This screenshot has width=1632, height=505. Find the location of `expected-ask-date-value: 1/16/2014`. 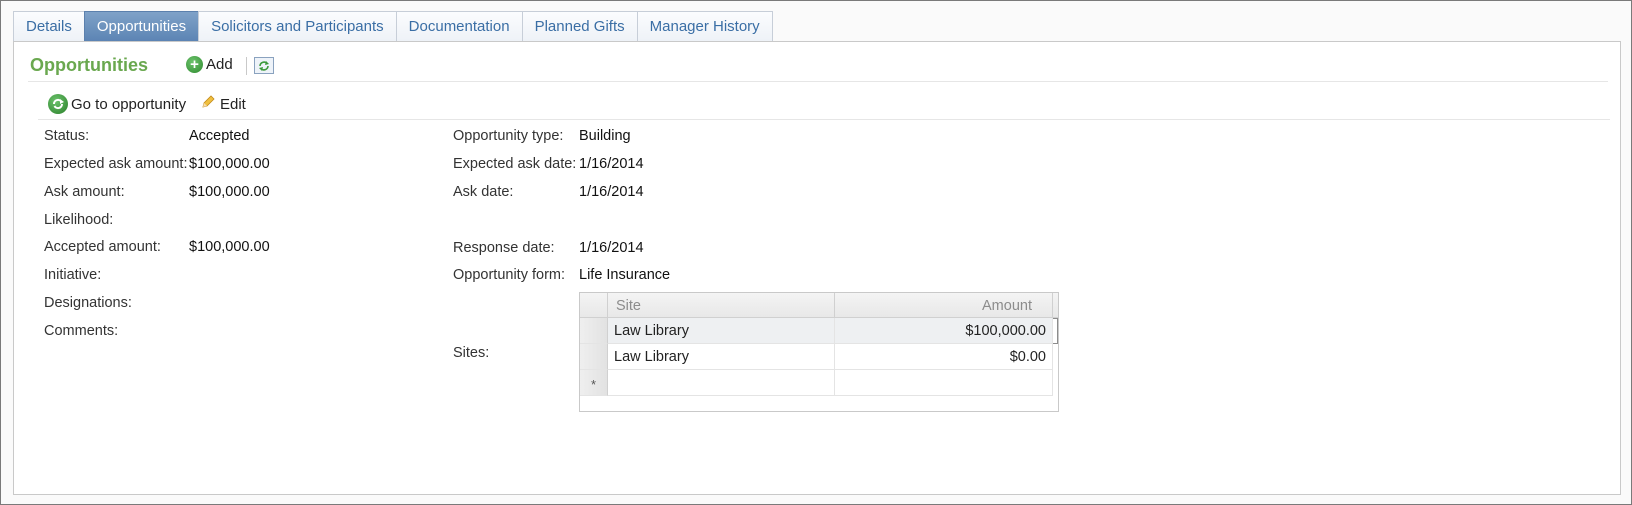

expected-ask-date-value: 1/16/2014 is located at coordinates (611, 164).